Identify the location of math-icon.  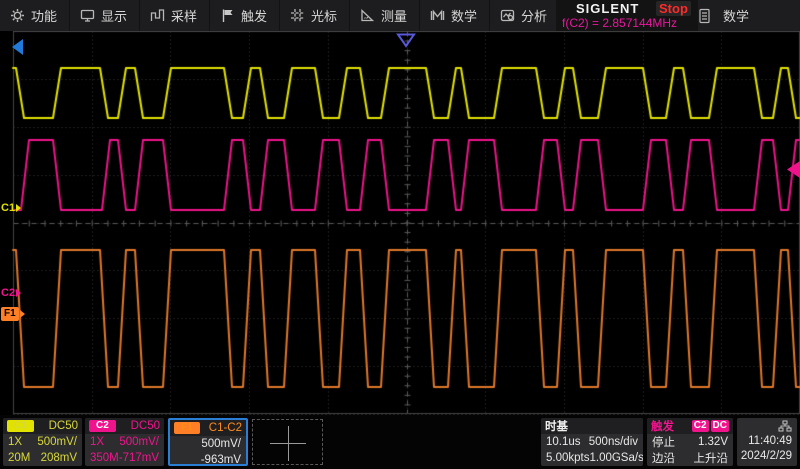
(437, 15).